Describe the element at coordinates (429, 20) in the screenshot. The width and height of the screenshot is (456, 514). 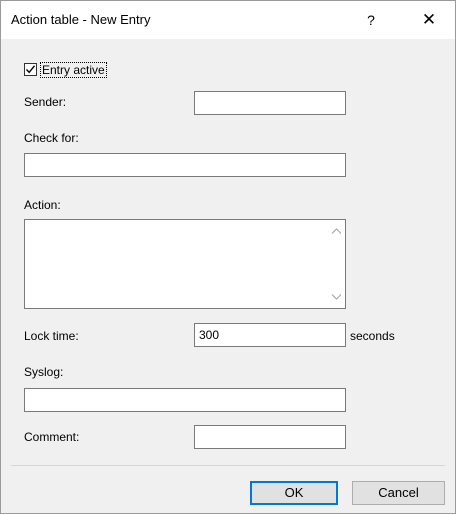
I see `close-button: ✕` at that location.